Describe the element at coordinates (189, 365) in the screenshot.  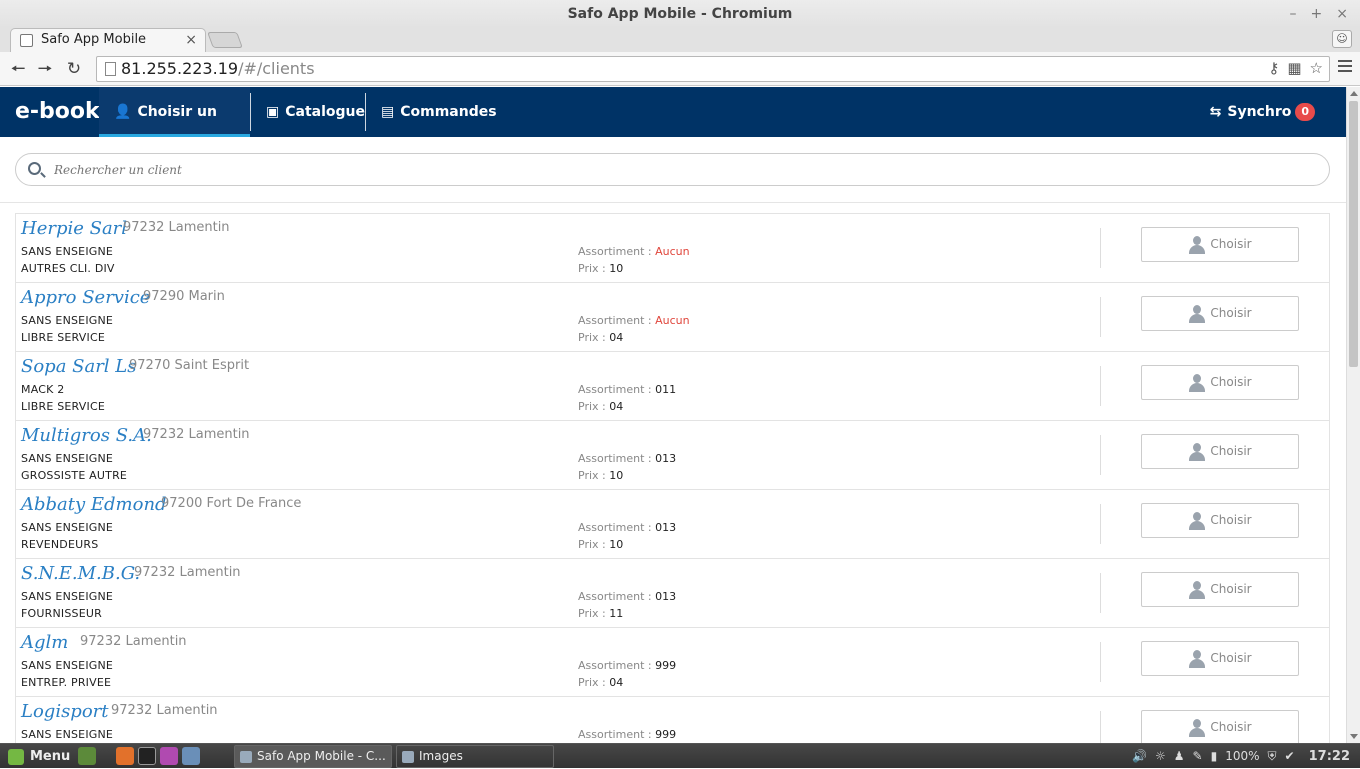
I see `client-city: 97270 Saint Esprit` at that location.